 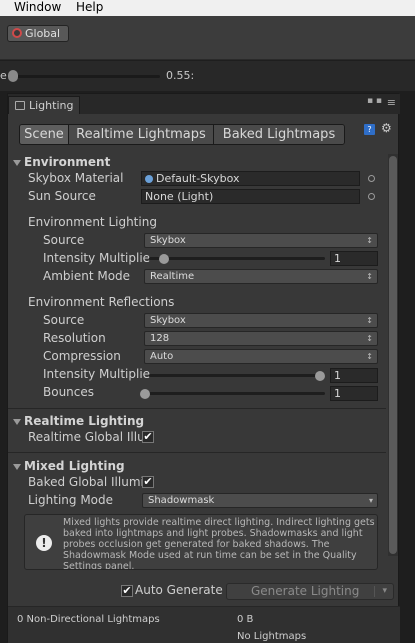 What do you see at coordinates (20, 105) in the screenshot?
I see `lighting-tab-icon` at bounding box center [20, 105].